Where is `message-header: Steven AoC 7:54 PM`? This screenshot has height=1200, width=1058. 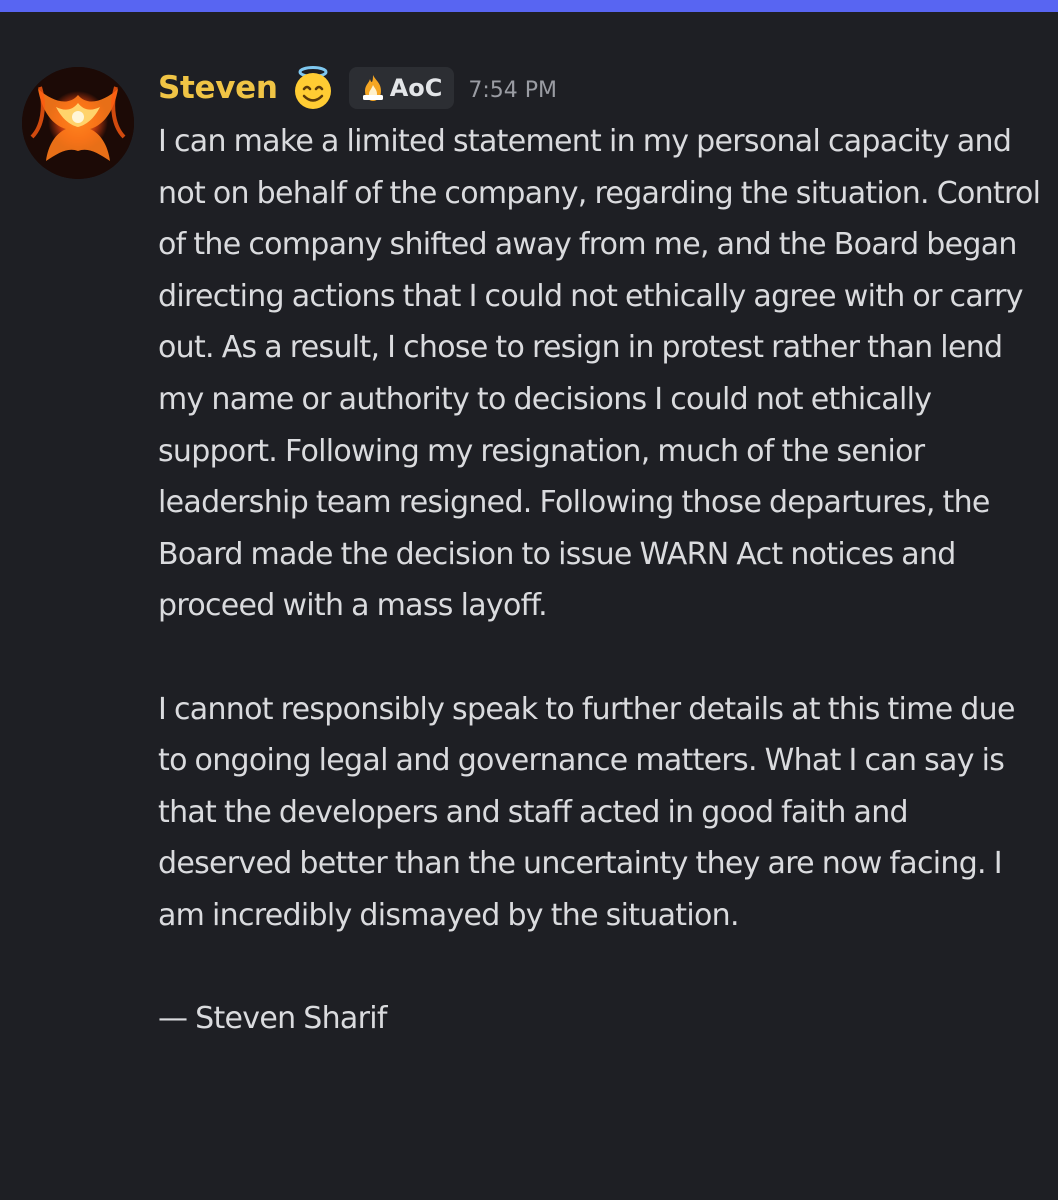
message-header: Steven AoC 7:54 PM is located at coordinates (357, 88).